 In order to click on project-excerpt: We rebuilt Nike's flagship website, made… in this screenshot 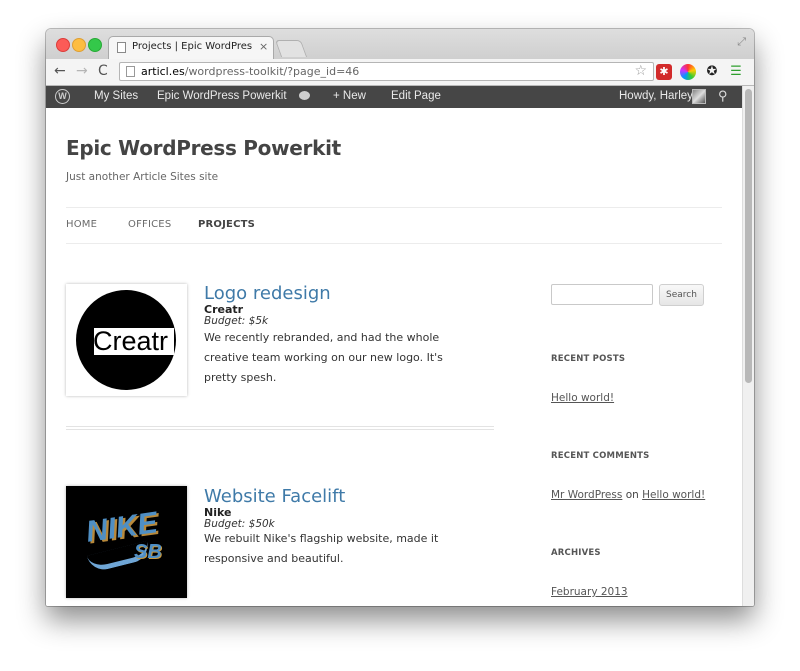, I will do `click(321, 548)`.